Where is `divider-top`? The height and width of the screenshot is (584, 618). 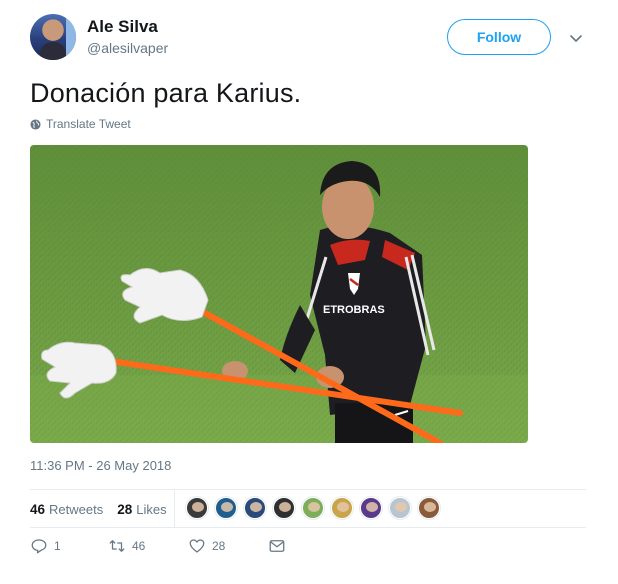 divider-top is located at coordinates (308, 489).